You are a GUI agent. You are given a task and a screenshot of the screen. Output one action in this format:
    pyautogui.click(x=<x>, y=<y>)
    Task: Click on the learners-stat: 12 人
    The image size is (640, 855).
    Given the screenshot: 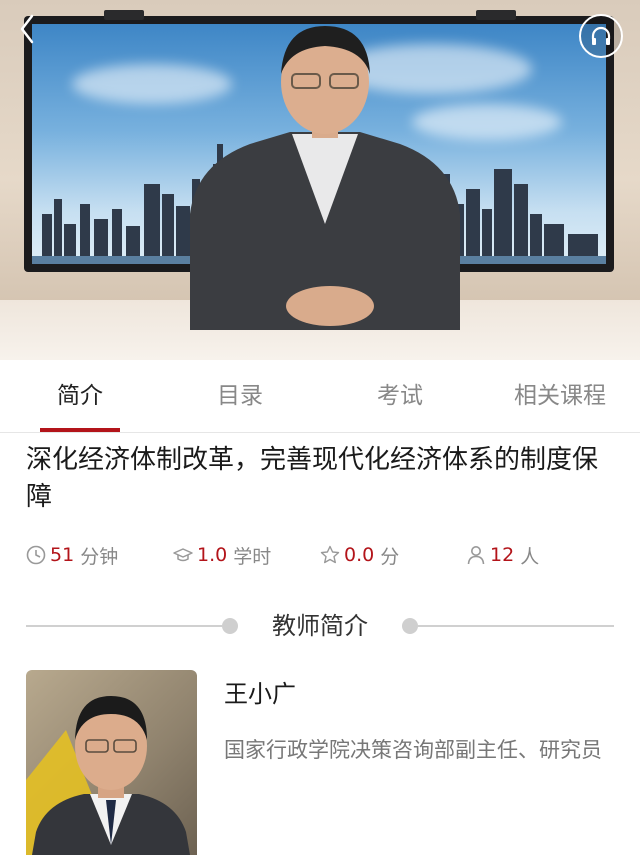 What is the action you would take?
    pyautogui.click(x=502, y=555)
    